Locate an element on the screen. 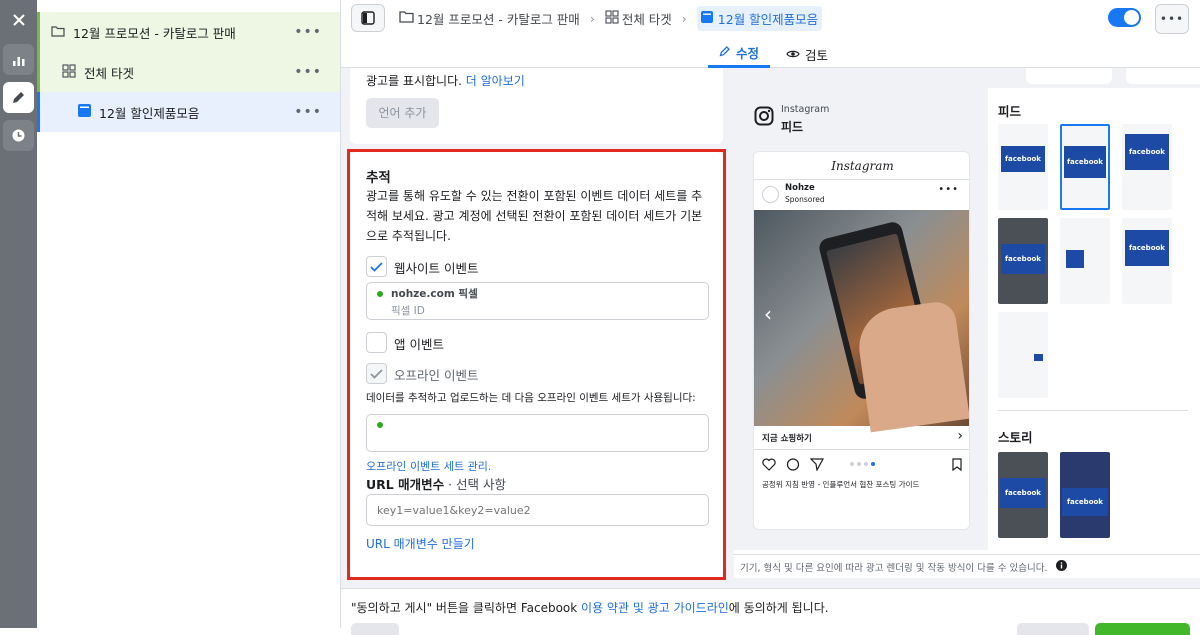  preview-top-strip is located at coordinates (967, 78).